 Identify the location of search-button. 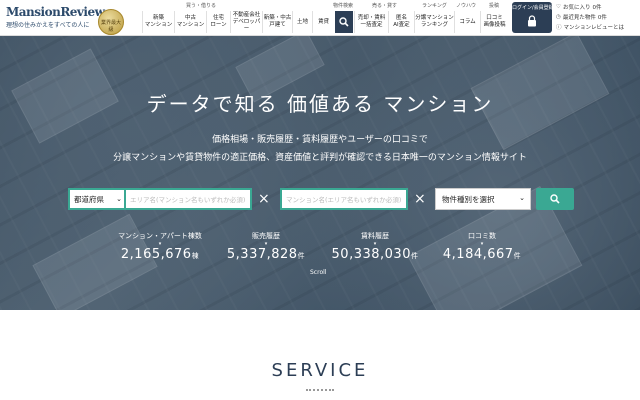
(344, 22).